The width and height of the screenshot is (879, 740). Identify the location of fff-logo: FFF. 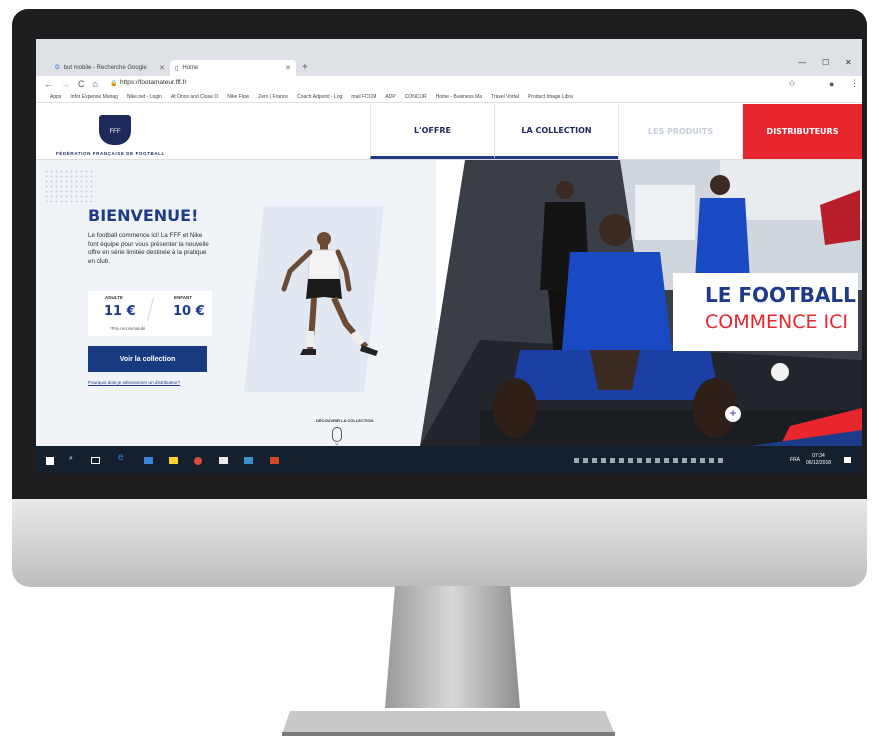
(115, 130).